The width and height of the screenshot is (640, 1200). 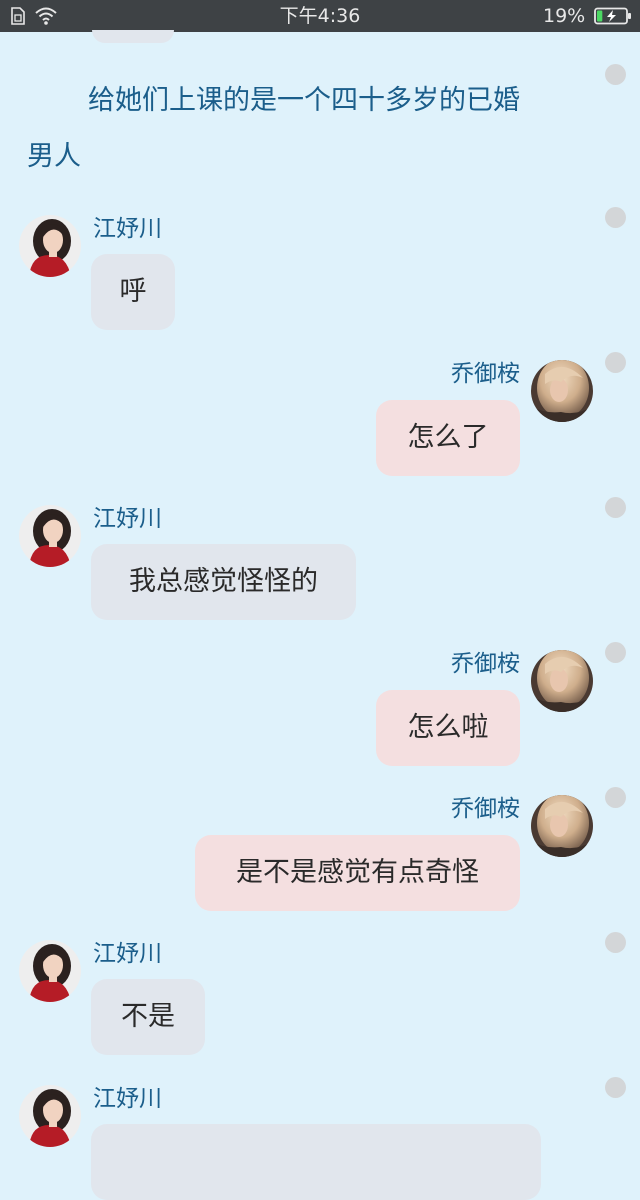 I want to click on message-bubble: 怎么啦, so click(x=448, y=728).